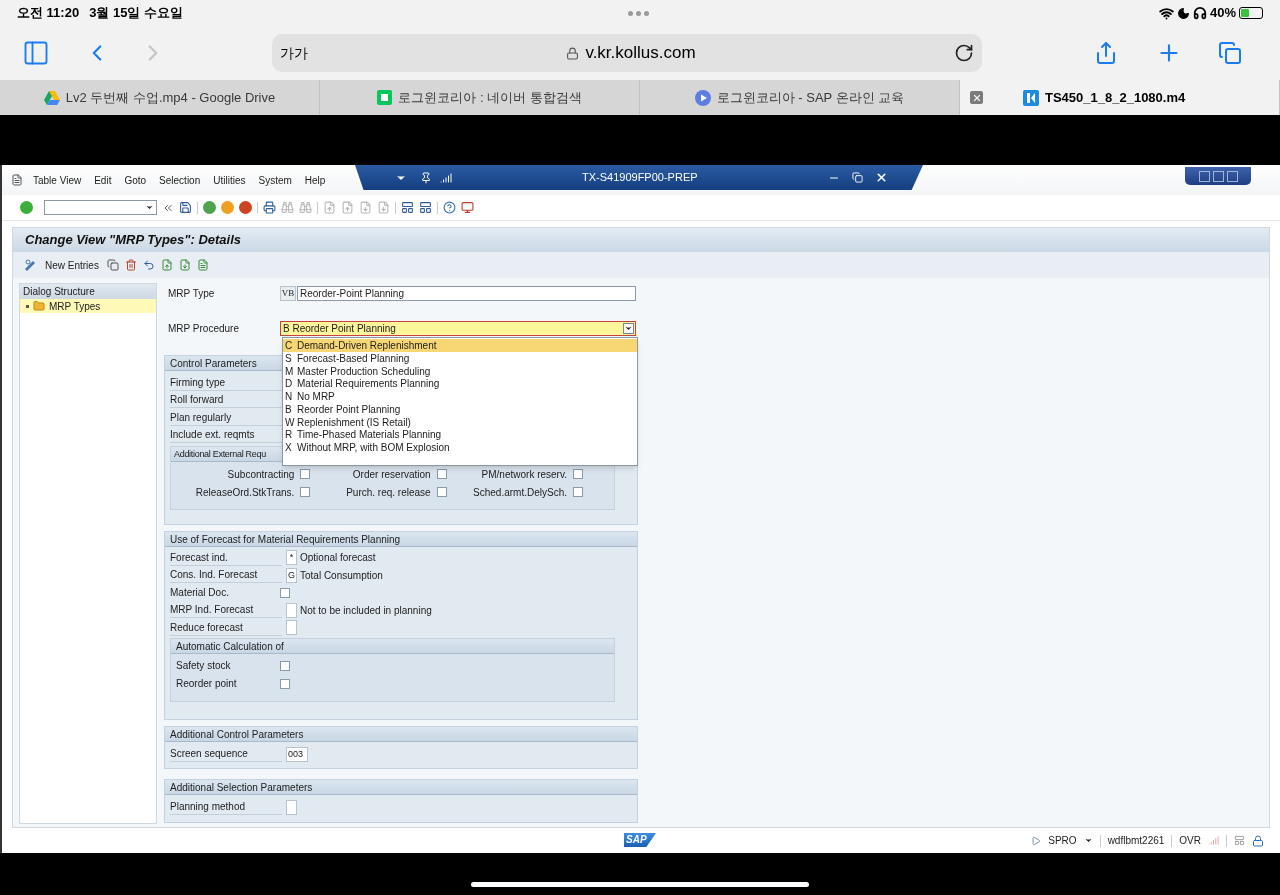  I want to click on dropdown-option: N No MRP, so click(460, 396).